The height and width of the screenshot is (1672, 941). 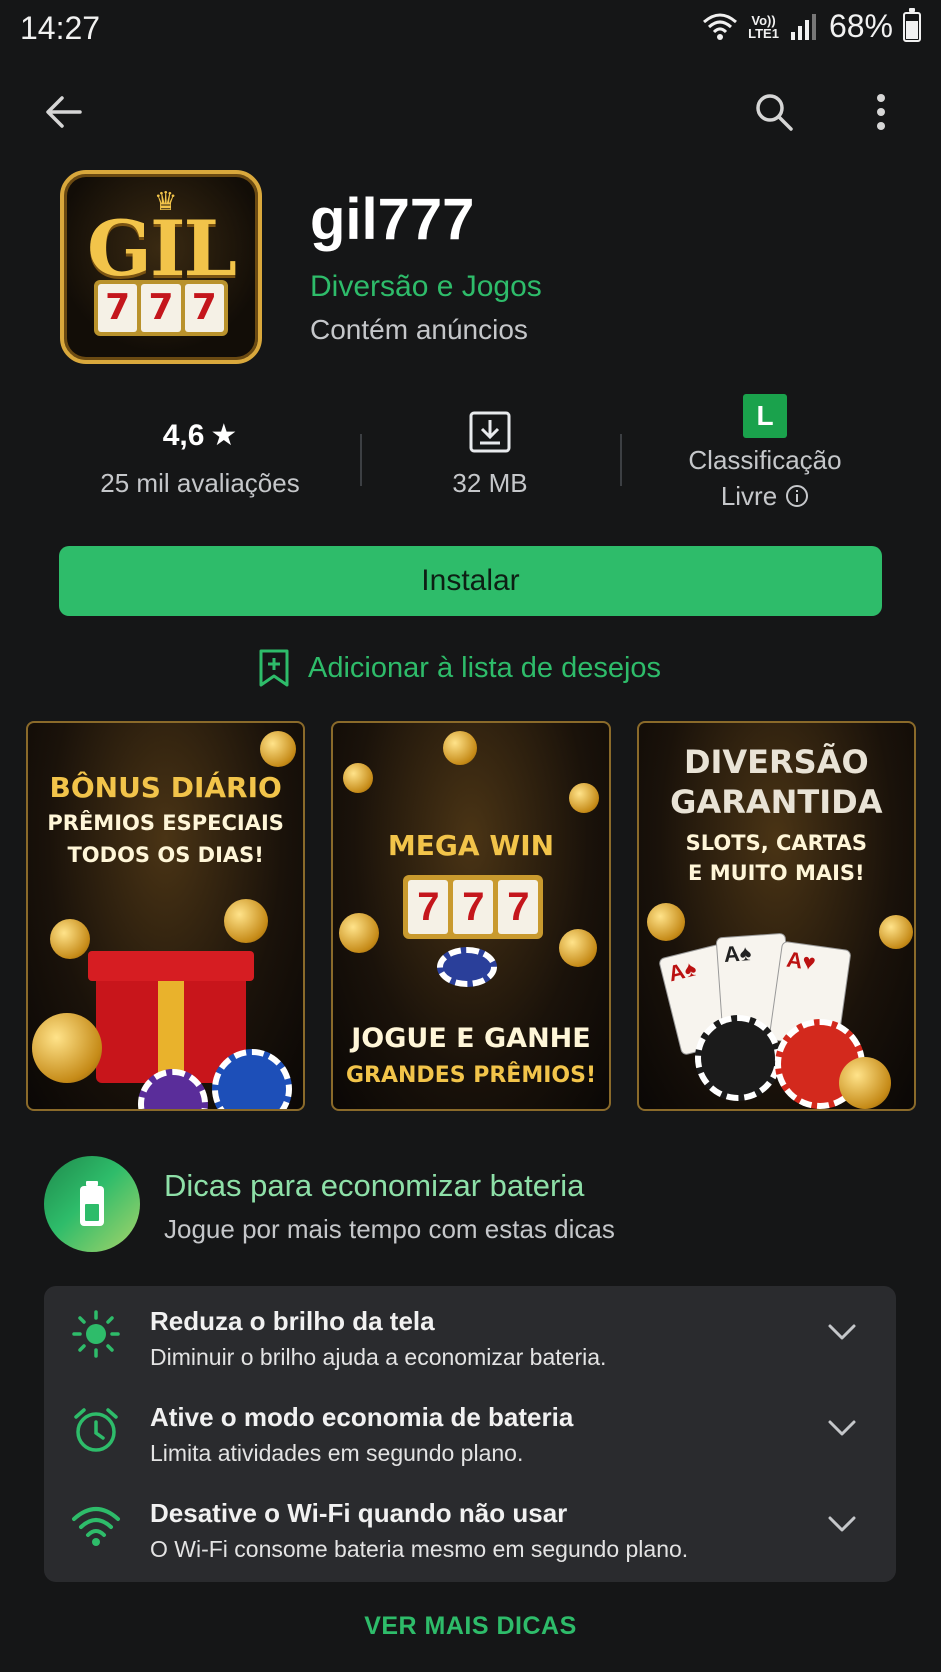 I want to click on size-stat: 32 MB, so click(x=490, y=455).